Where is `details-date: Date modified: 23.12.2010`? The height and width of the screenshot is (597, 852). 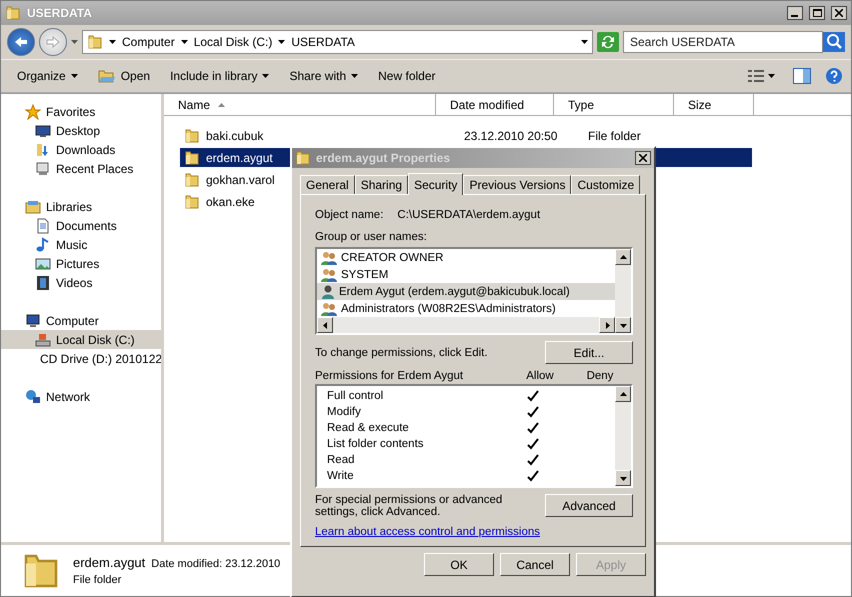
details-date: Date modified: 23.12.2010 is located at coordinates (215, 564).